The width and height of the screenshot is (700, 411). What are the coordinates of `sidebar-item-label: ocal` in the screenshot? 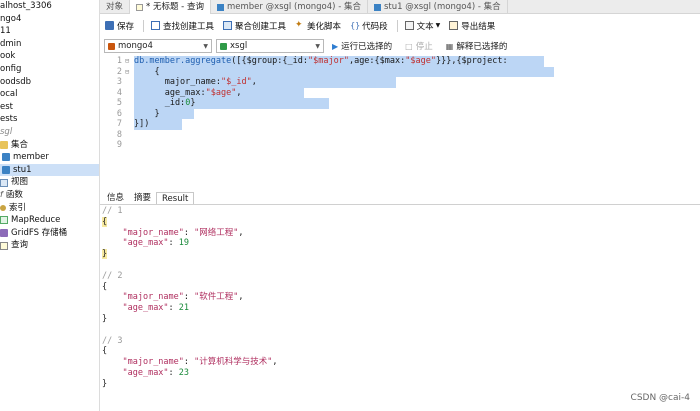 It's located at (9, 94).